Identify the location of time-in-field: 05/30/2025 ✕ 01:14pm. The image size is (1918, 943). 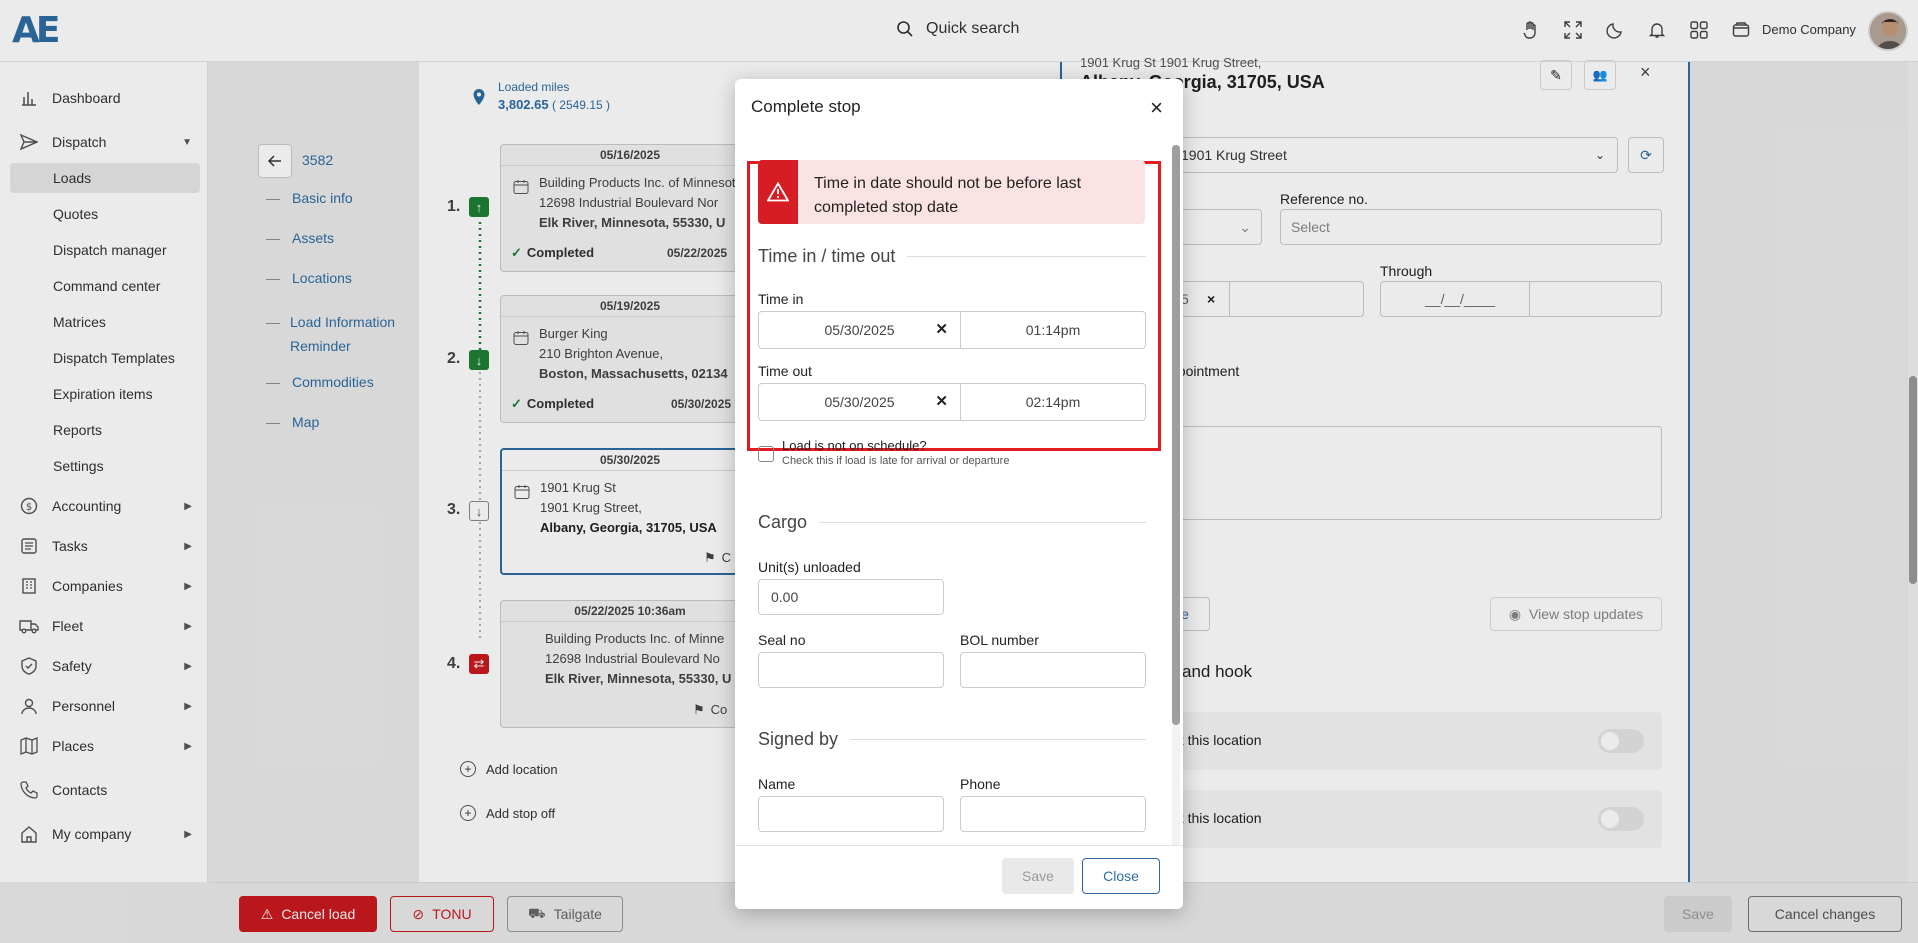
(952, 330).